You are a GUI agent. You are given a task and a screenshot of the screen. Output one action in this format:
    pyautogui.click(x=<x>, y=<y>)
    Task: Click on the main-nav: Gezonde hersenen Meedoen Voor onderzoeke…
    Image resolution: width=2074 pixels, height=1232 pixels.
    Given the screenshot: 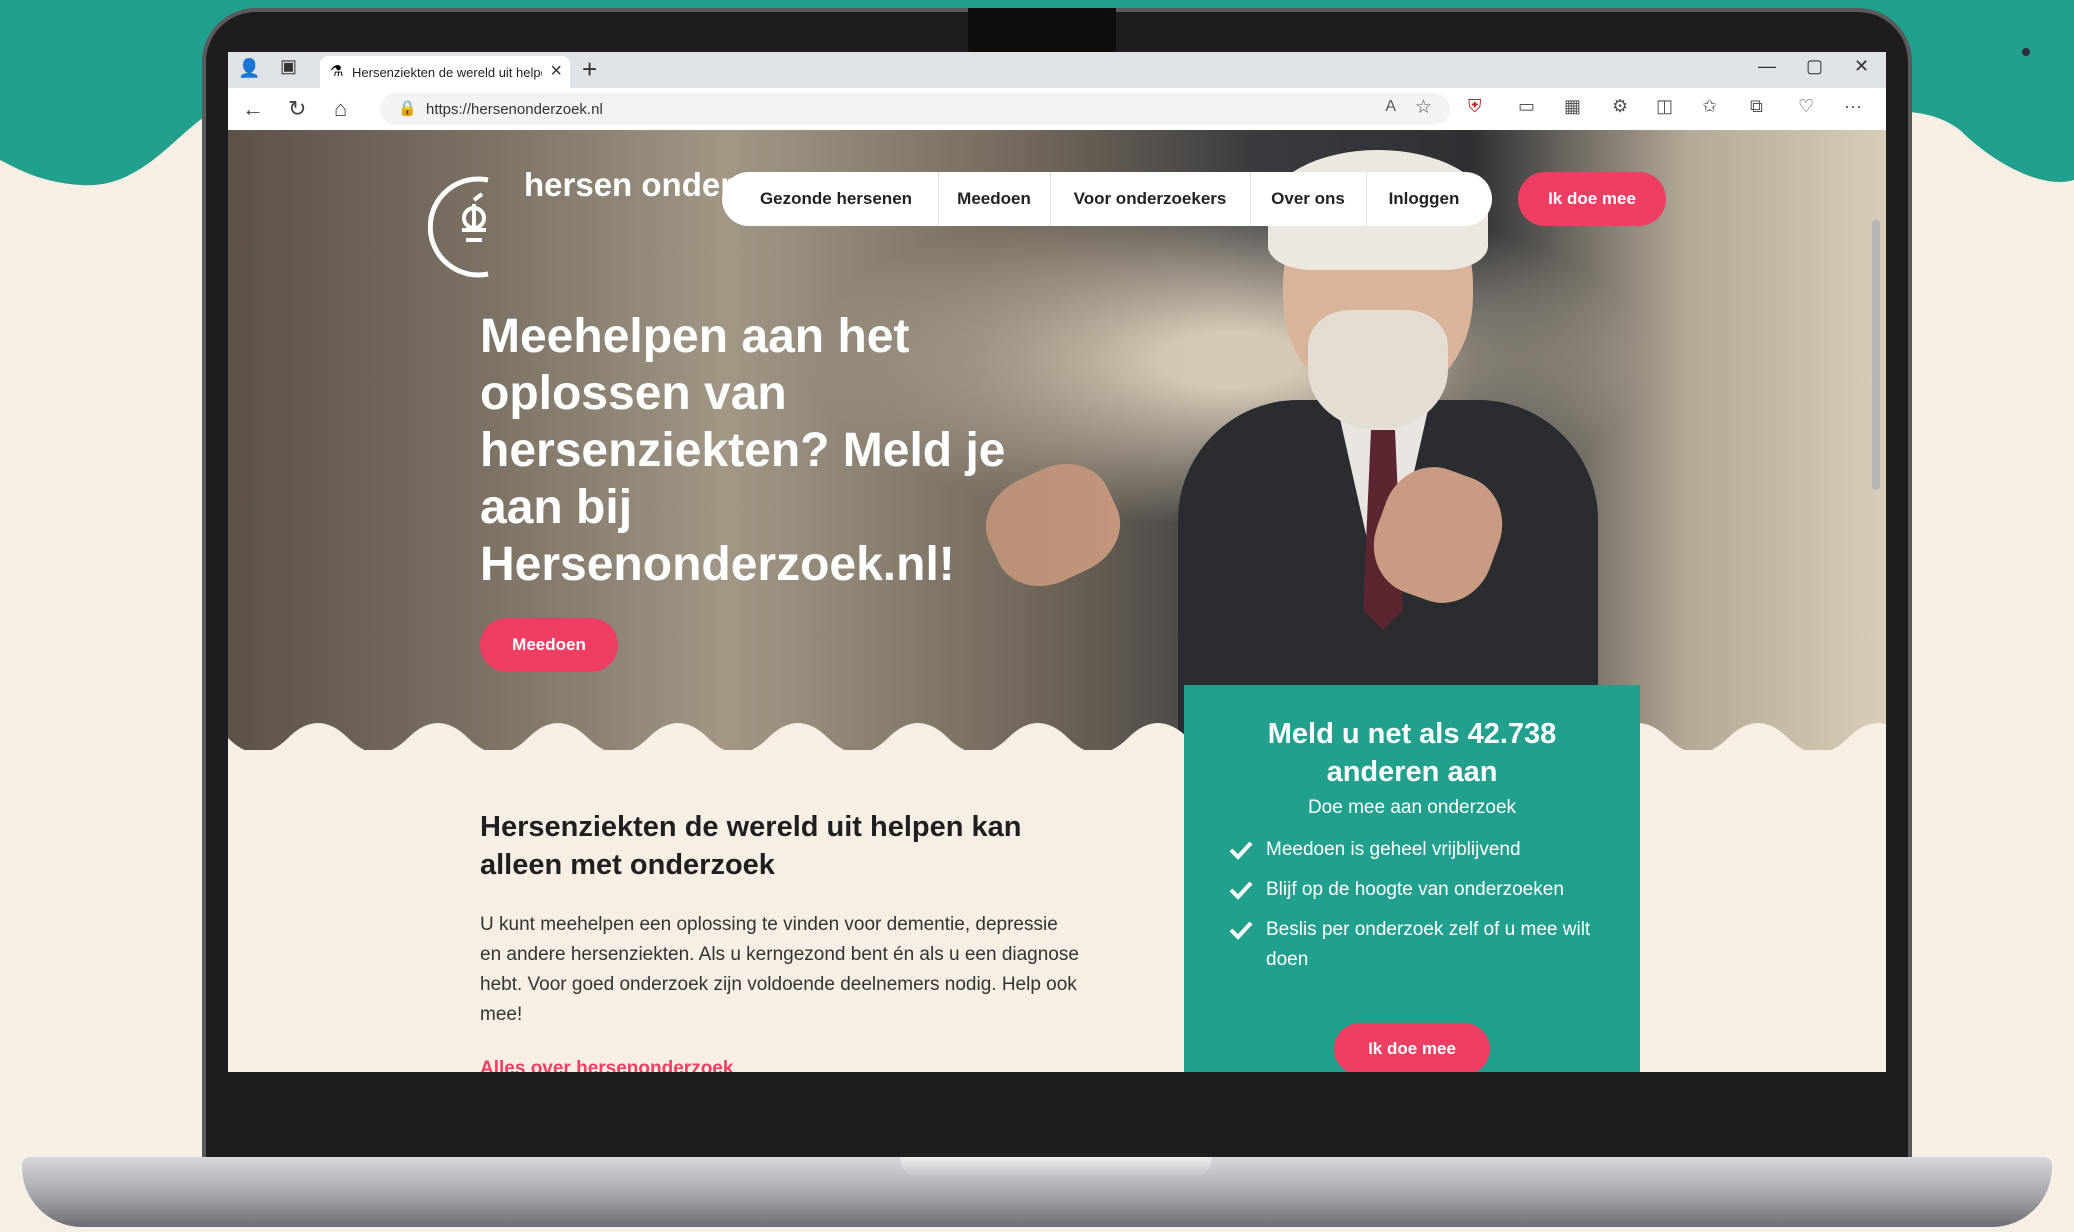 What is the action you would take?
    pyautogui.click(x=1107, y=199)
    